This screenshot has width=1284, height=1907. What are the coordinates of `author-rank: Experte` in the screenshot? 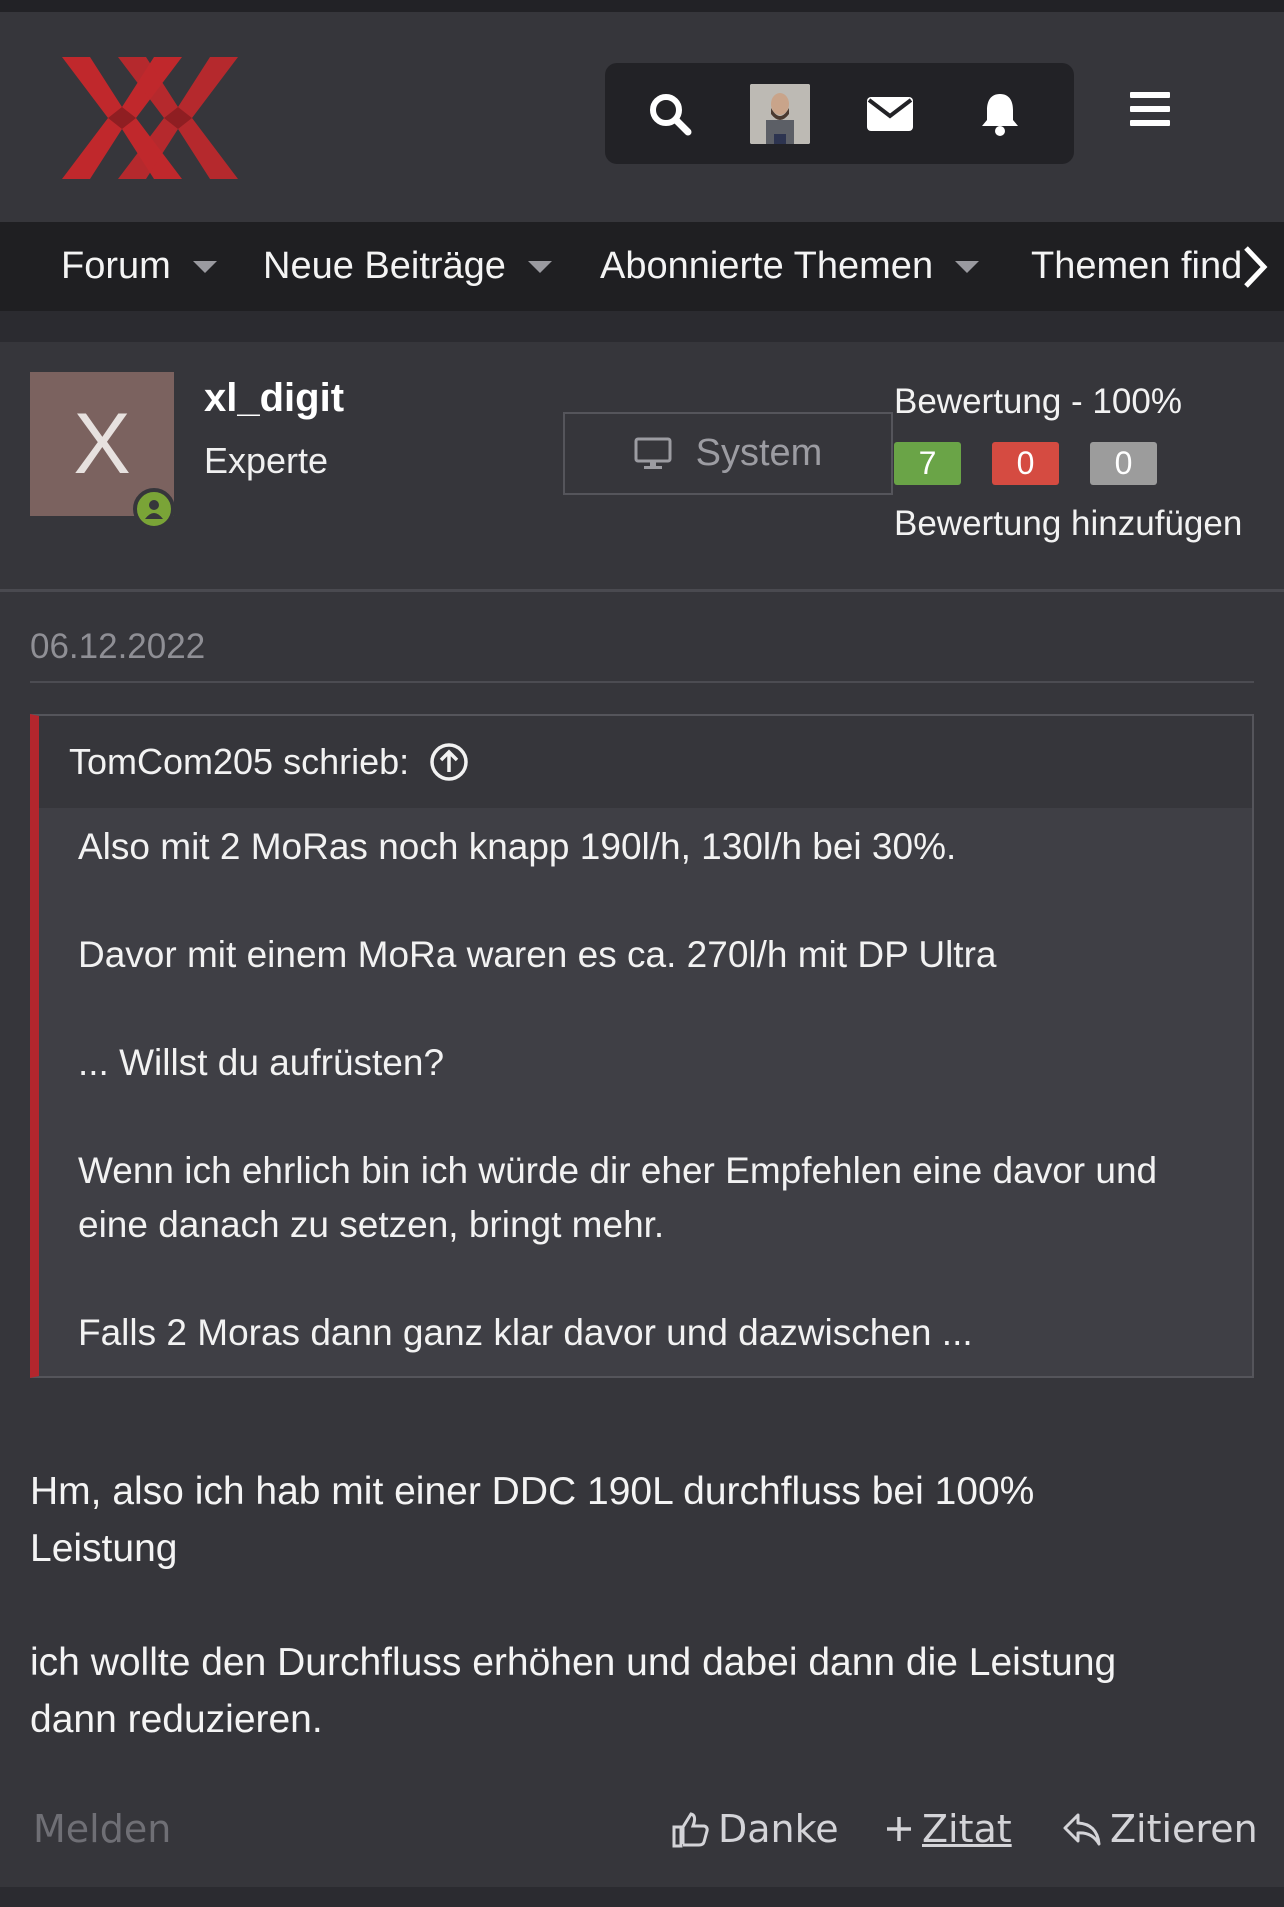 It's located at (266, 460).